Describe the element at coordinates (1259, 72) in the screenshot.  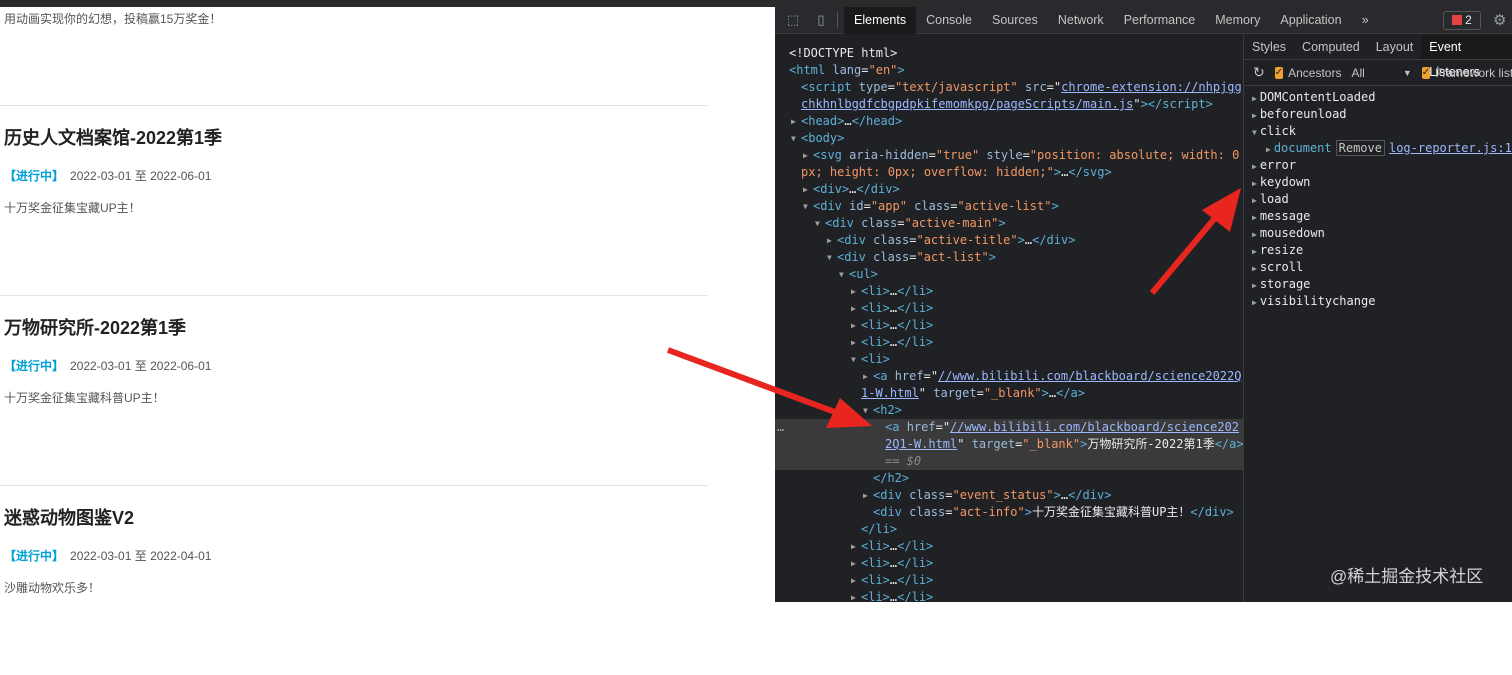
I see `refresh-icon: ↻` at that location.